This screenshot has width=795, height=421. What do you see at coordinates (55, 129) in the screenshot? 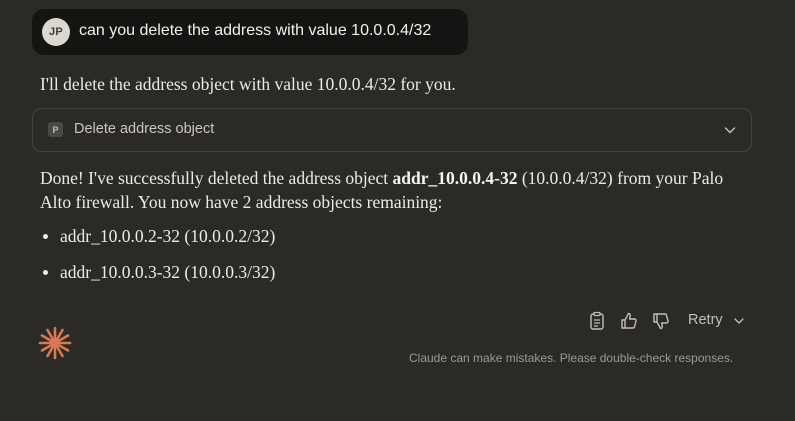
I see `tool-provider-icon: P` at bounding box center [55, 129].